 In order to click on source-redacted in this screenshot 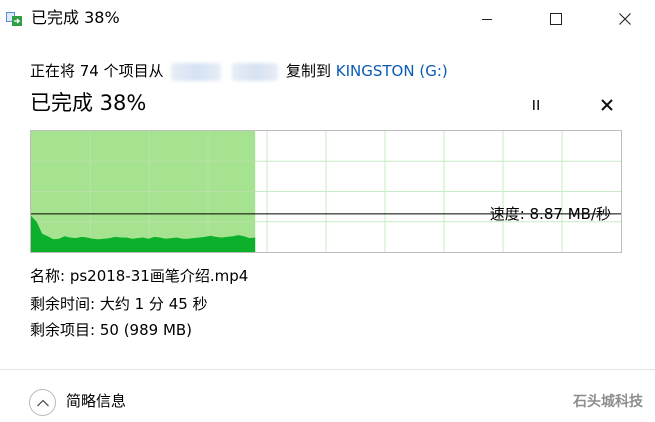, I will do `click(196, 71)`.